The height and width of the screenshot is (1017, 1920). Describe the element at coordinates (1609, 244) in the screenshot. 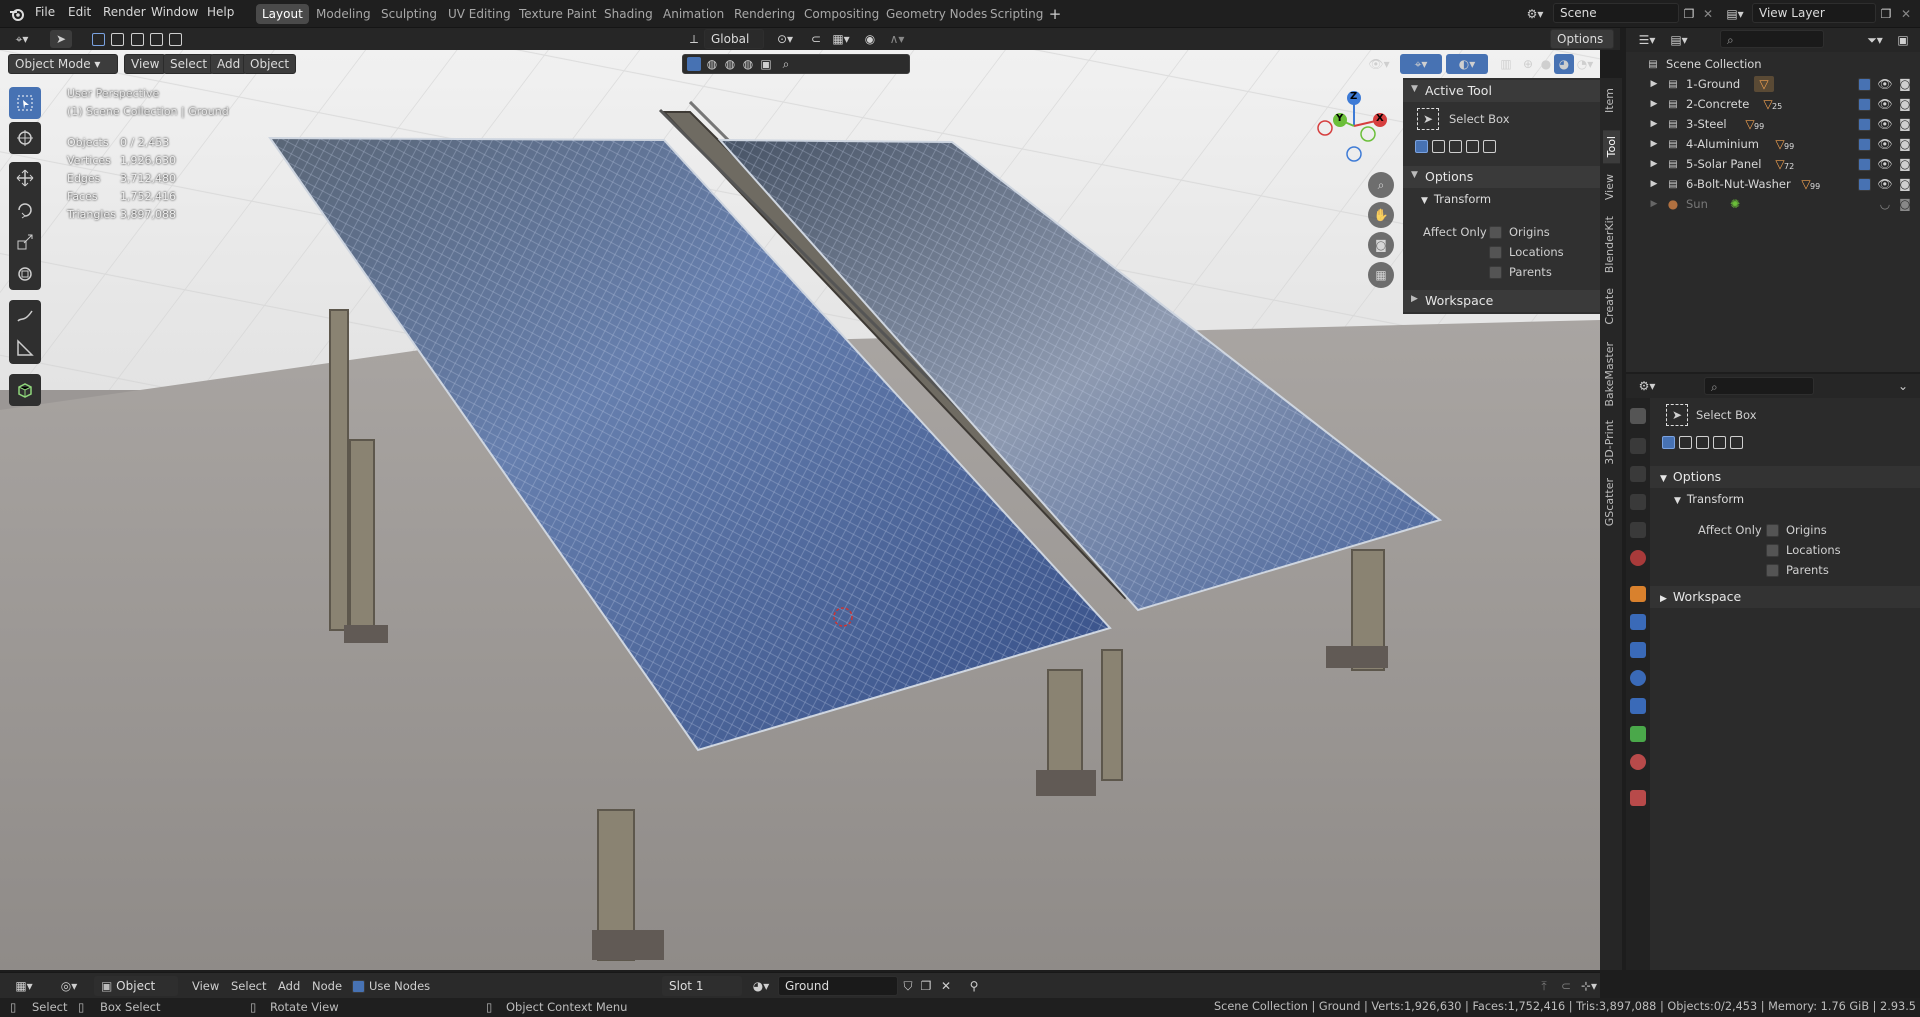

I see `tab-blenderkit: BlenderKit` at that location.